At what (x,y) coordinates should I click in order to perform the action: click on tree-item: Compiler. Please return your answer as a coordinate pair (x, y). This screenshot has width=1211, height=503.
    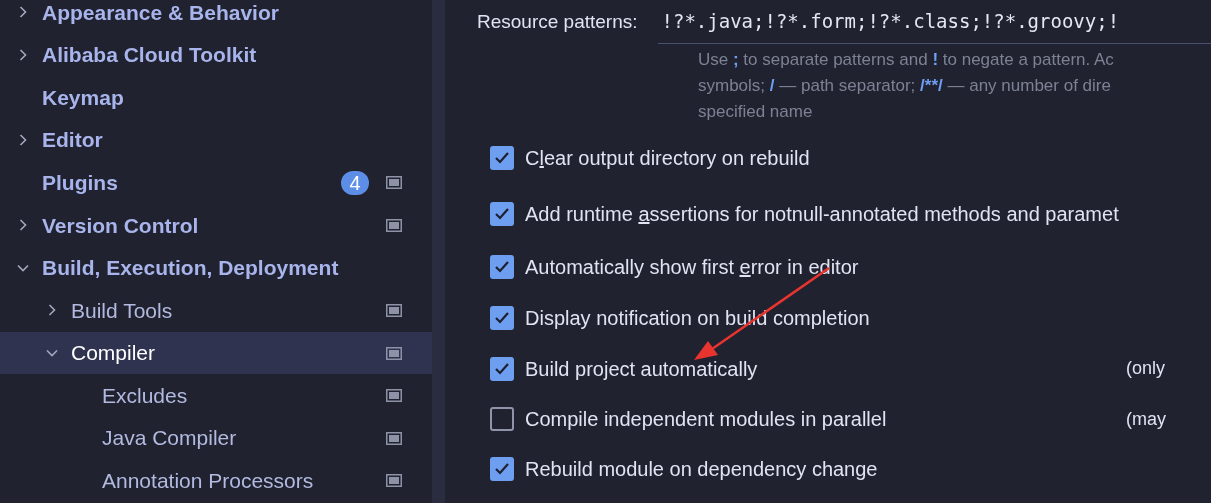
    Looking at the image, I should click on (216, 353).